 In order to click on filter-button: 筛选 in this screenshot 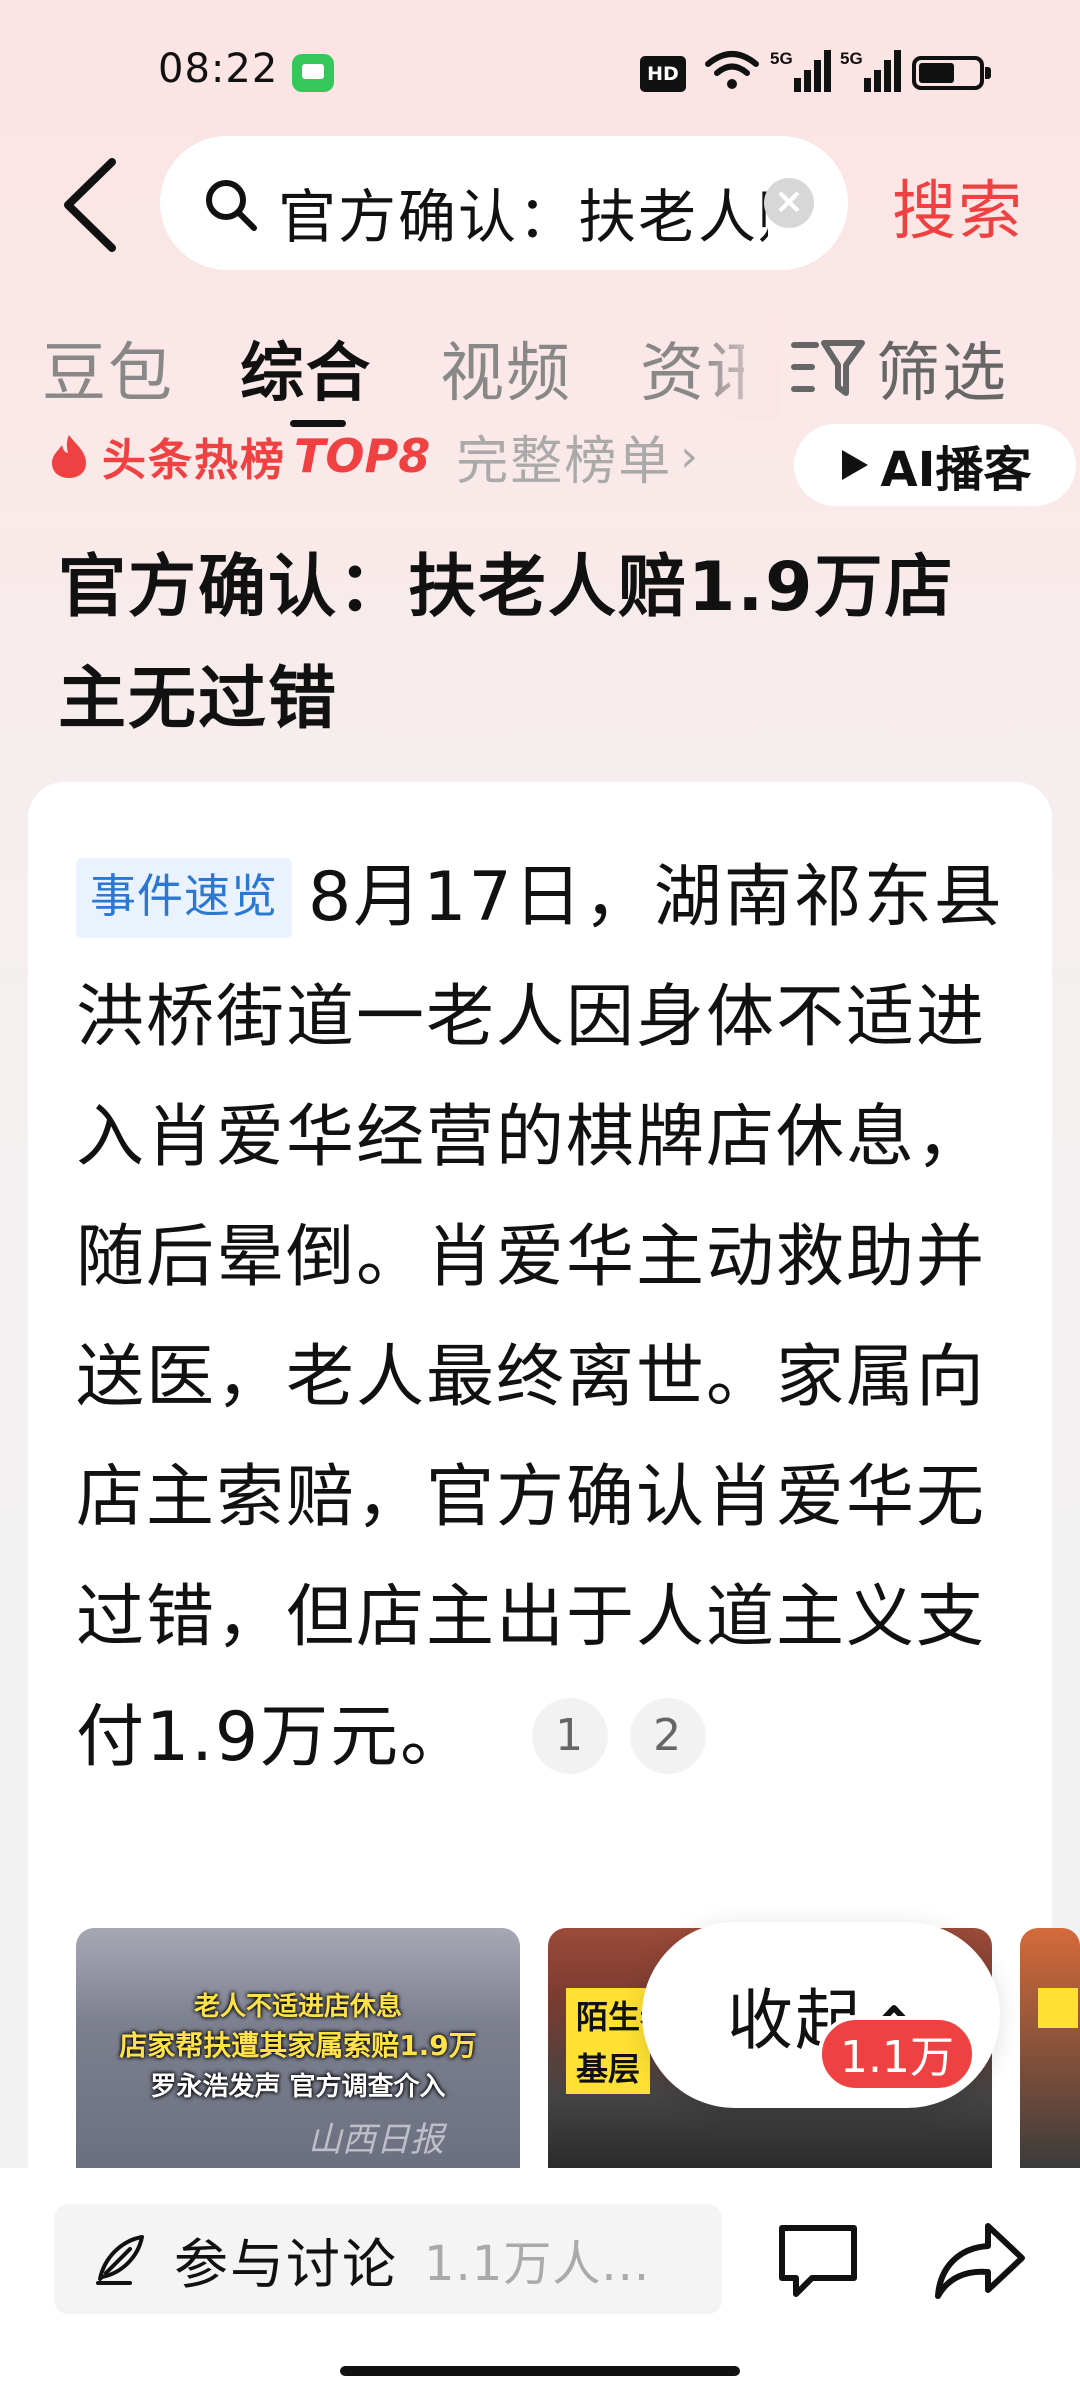, I will do `click(899, 368)`.